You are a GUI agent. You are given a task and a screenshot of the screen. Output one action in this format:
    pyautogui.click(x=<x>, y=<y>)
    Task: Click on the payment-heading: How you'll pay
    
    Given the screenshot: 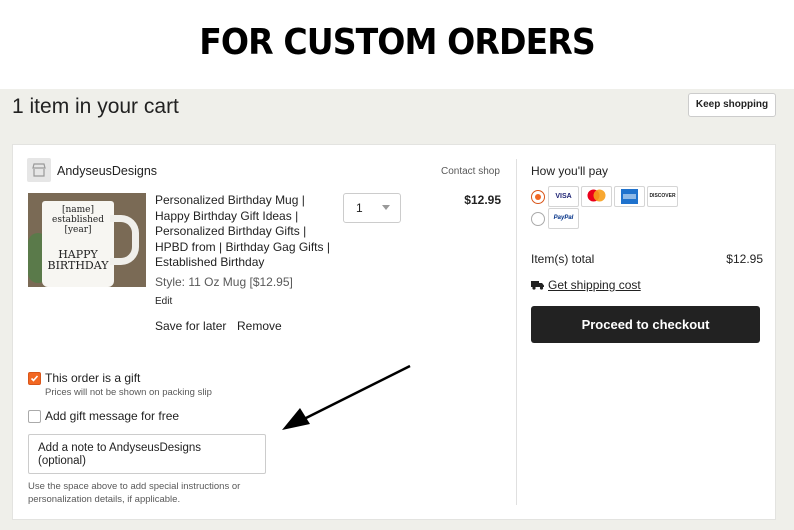 What is the action you would take?
    pyautogui.click(x=569, y=171)
    